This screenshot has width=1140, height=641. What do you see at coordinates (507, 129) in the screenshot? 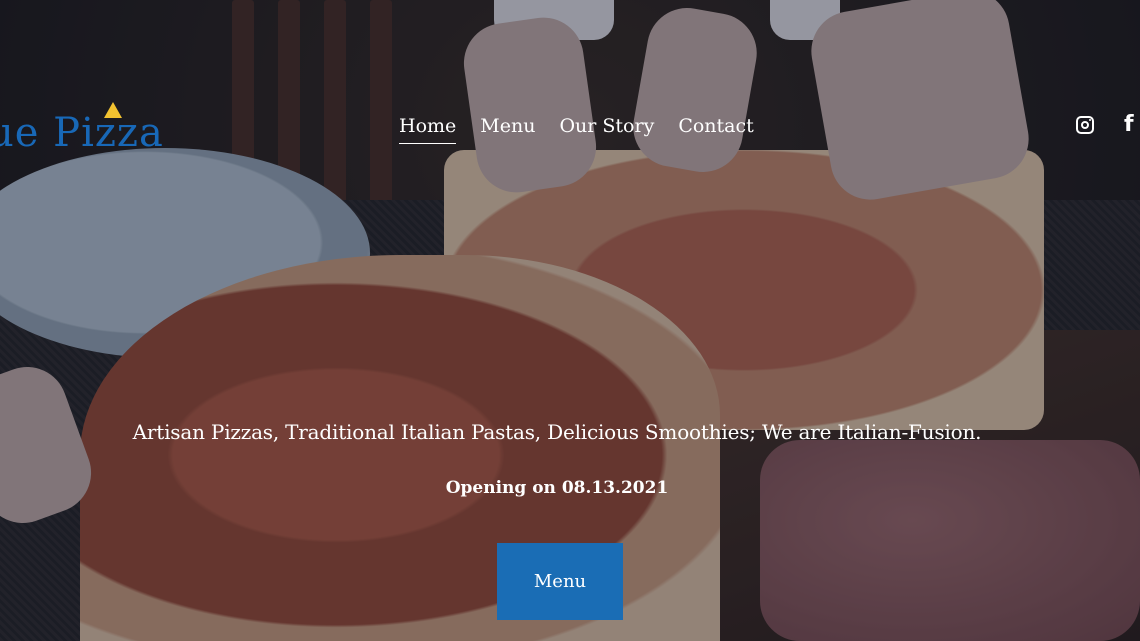
I see `nav-item-menu: Menu` at bounding box center [507, 129].